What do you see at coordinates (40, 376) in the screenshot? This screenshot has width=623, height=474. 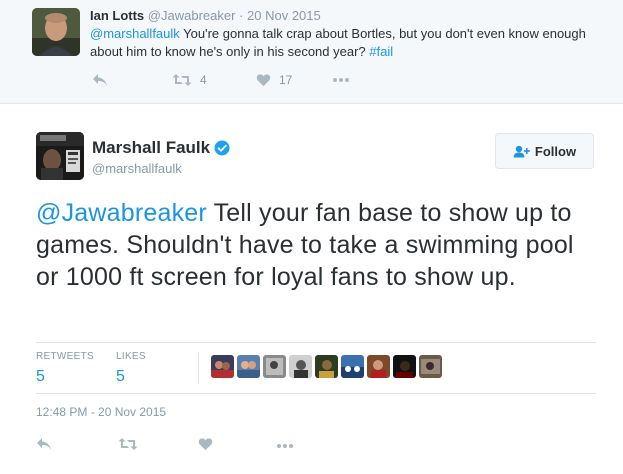 I see `retweets-value: 5` at bounding box center [40, 376].